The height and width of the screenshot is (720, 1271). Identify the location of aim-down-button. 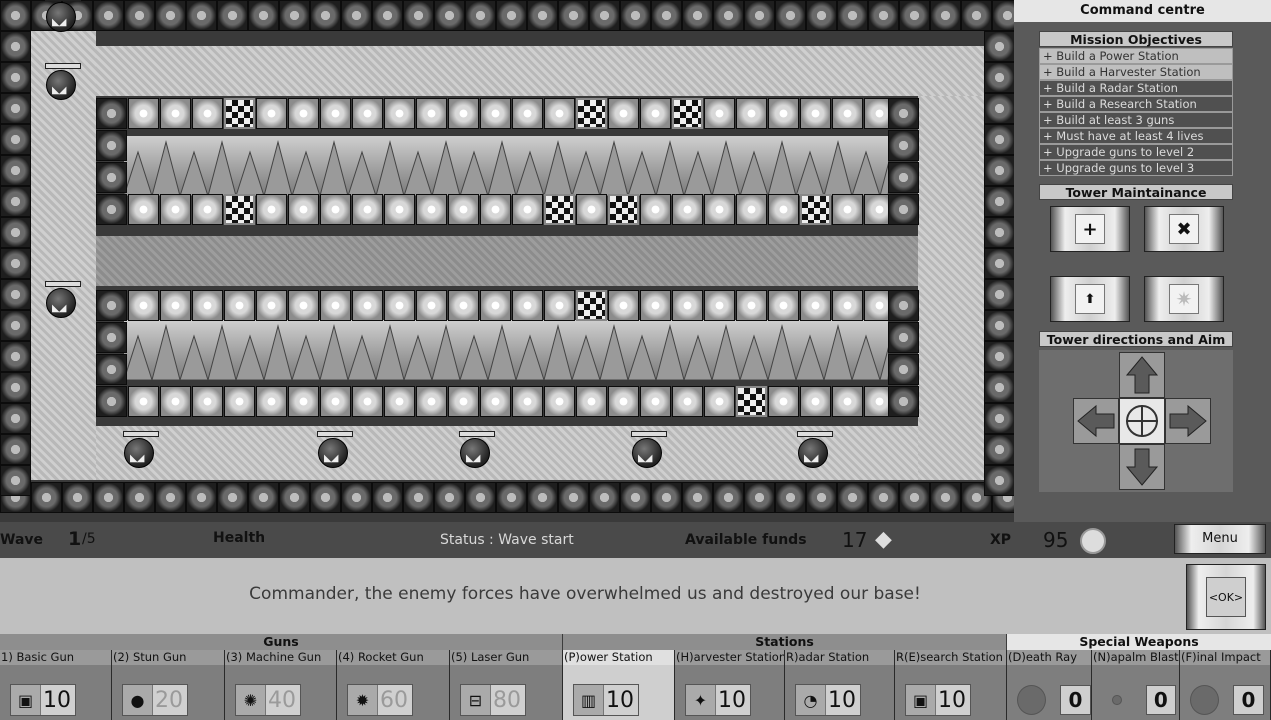
(1142, 467).